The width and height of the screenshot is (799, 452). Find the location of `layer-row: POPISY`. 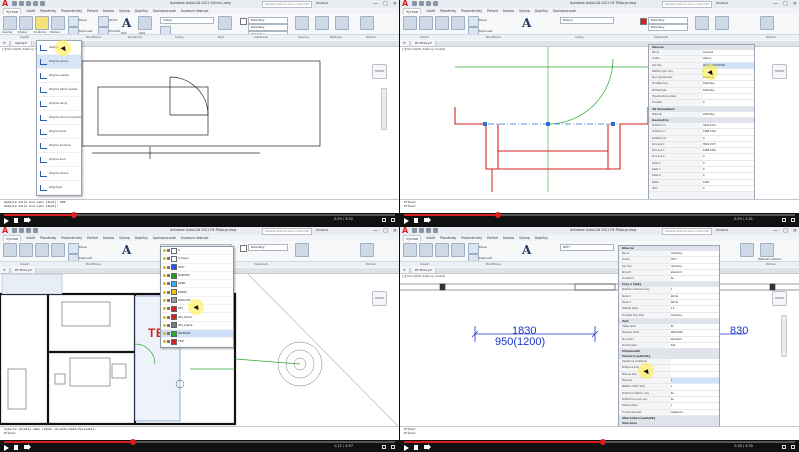

layer-row: POPISY is located at coordinates (197, 292).